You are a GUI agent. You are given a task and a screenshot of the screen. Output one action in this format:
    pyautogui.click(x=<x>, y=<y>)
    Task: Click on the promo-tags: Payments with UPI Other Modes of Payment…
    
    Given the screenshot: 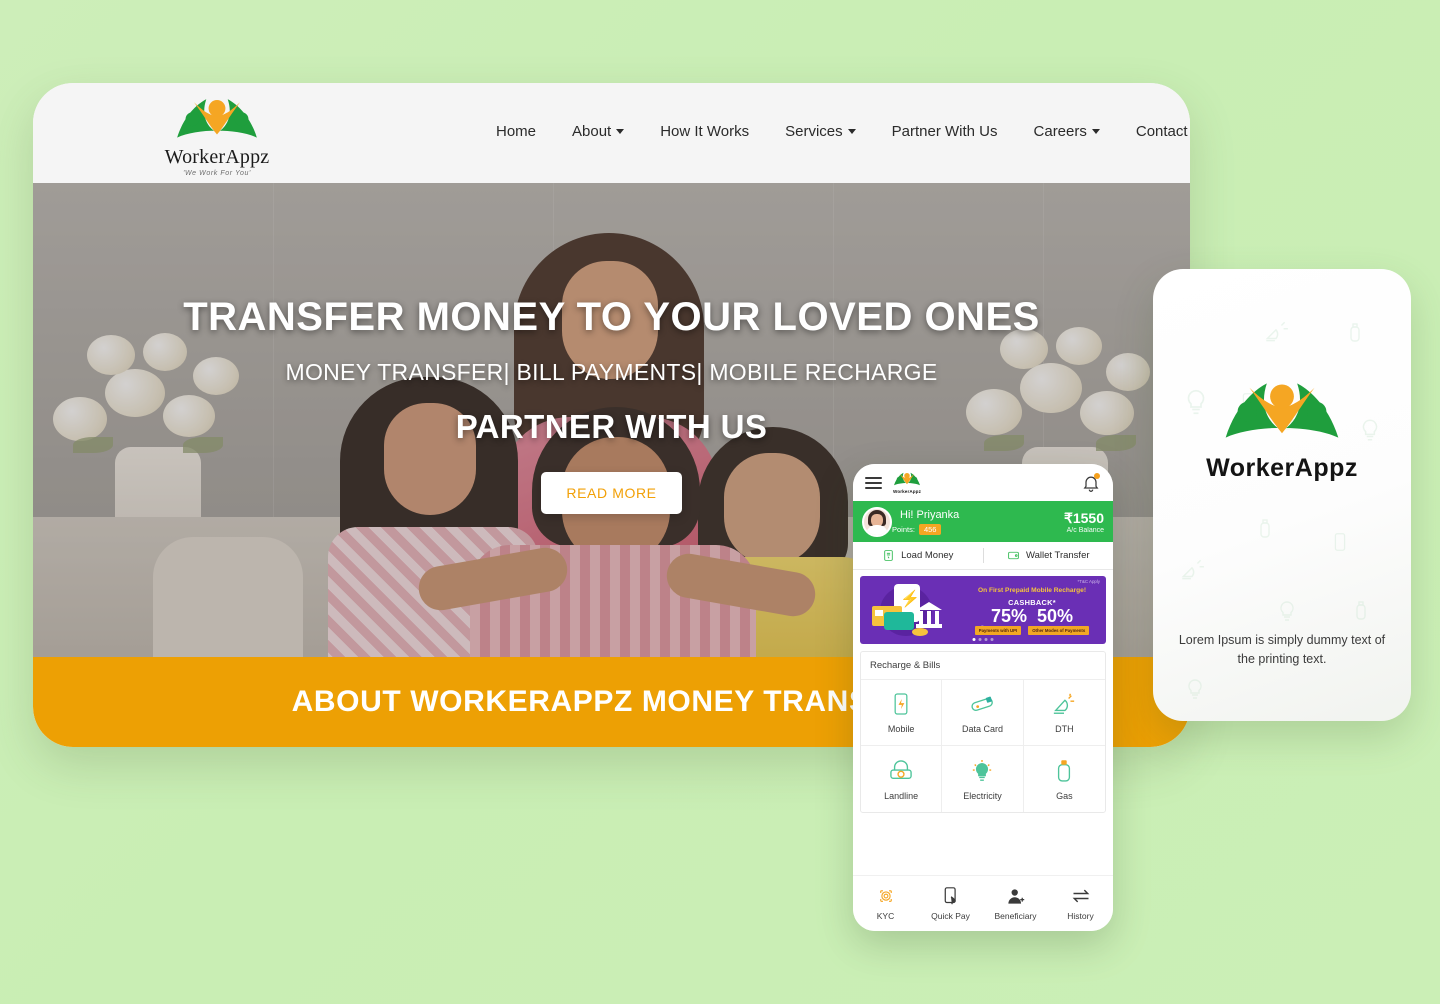 What is the action you would take?
    pyautogui.click(x=1032, y=630)
    